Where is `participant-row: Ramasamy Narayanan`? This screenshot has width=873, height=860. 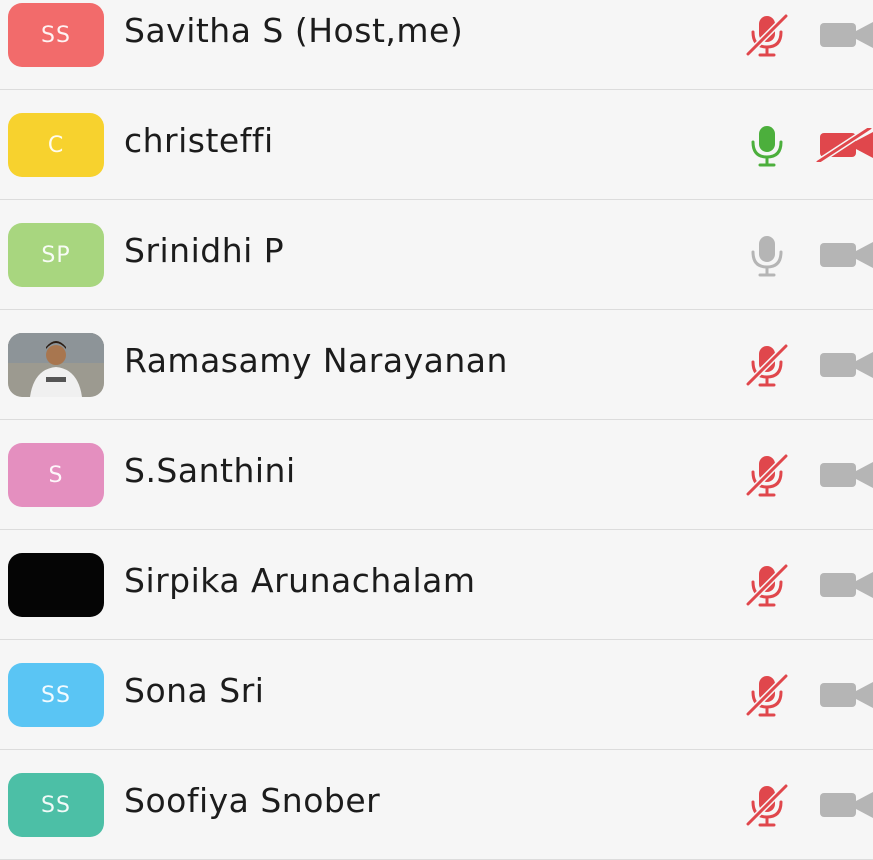
participant-row: Ramasamy Narayanan is located at coordinates (436, 365).